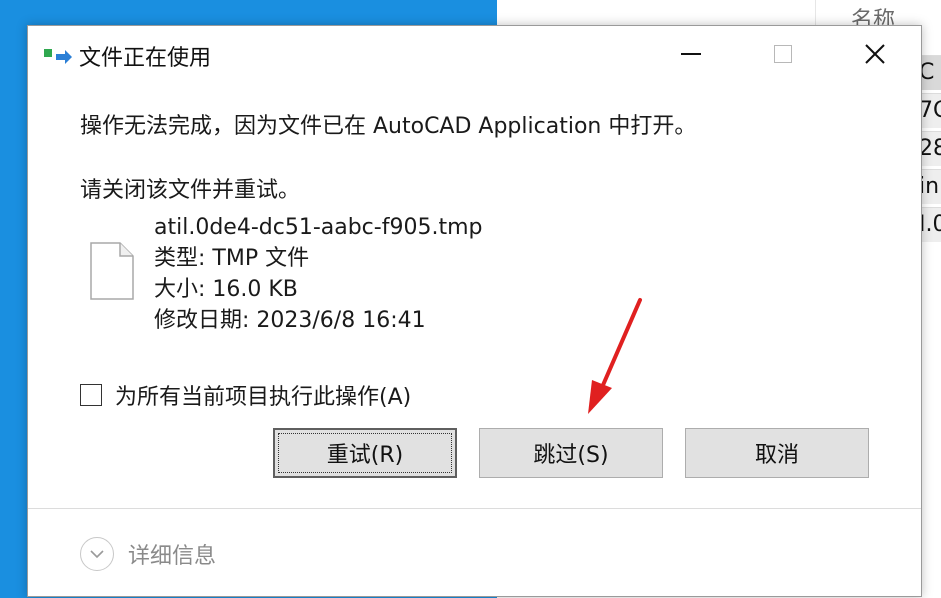 The height and width of the screenshot is (598, 941). What do you see at coordinates (190, 190) in the screenshot?
I see `instruction-text: 请关闭该文件并重试。` at bounding box center [190, 190].